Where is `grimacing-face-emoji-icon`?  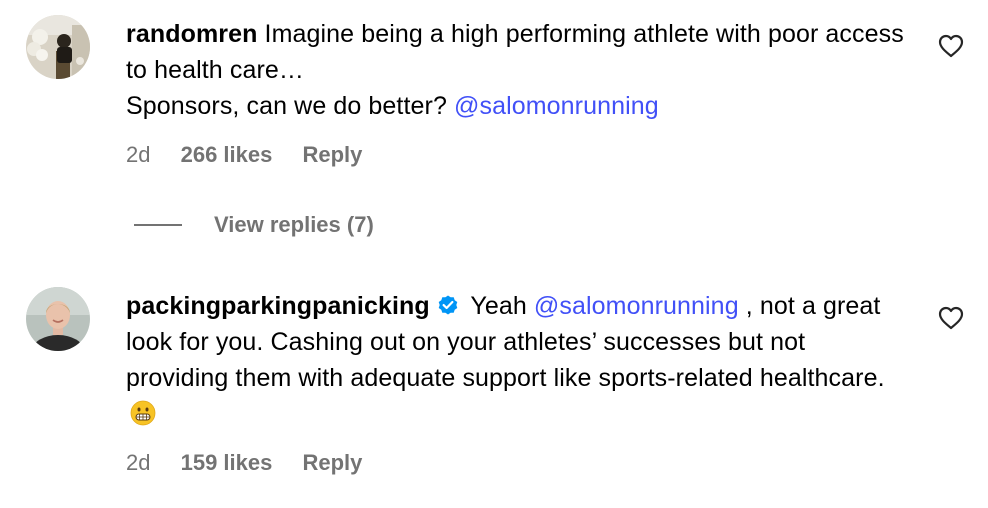 grimacing-face-emoji-icon is located at coordinates (143, 413).